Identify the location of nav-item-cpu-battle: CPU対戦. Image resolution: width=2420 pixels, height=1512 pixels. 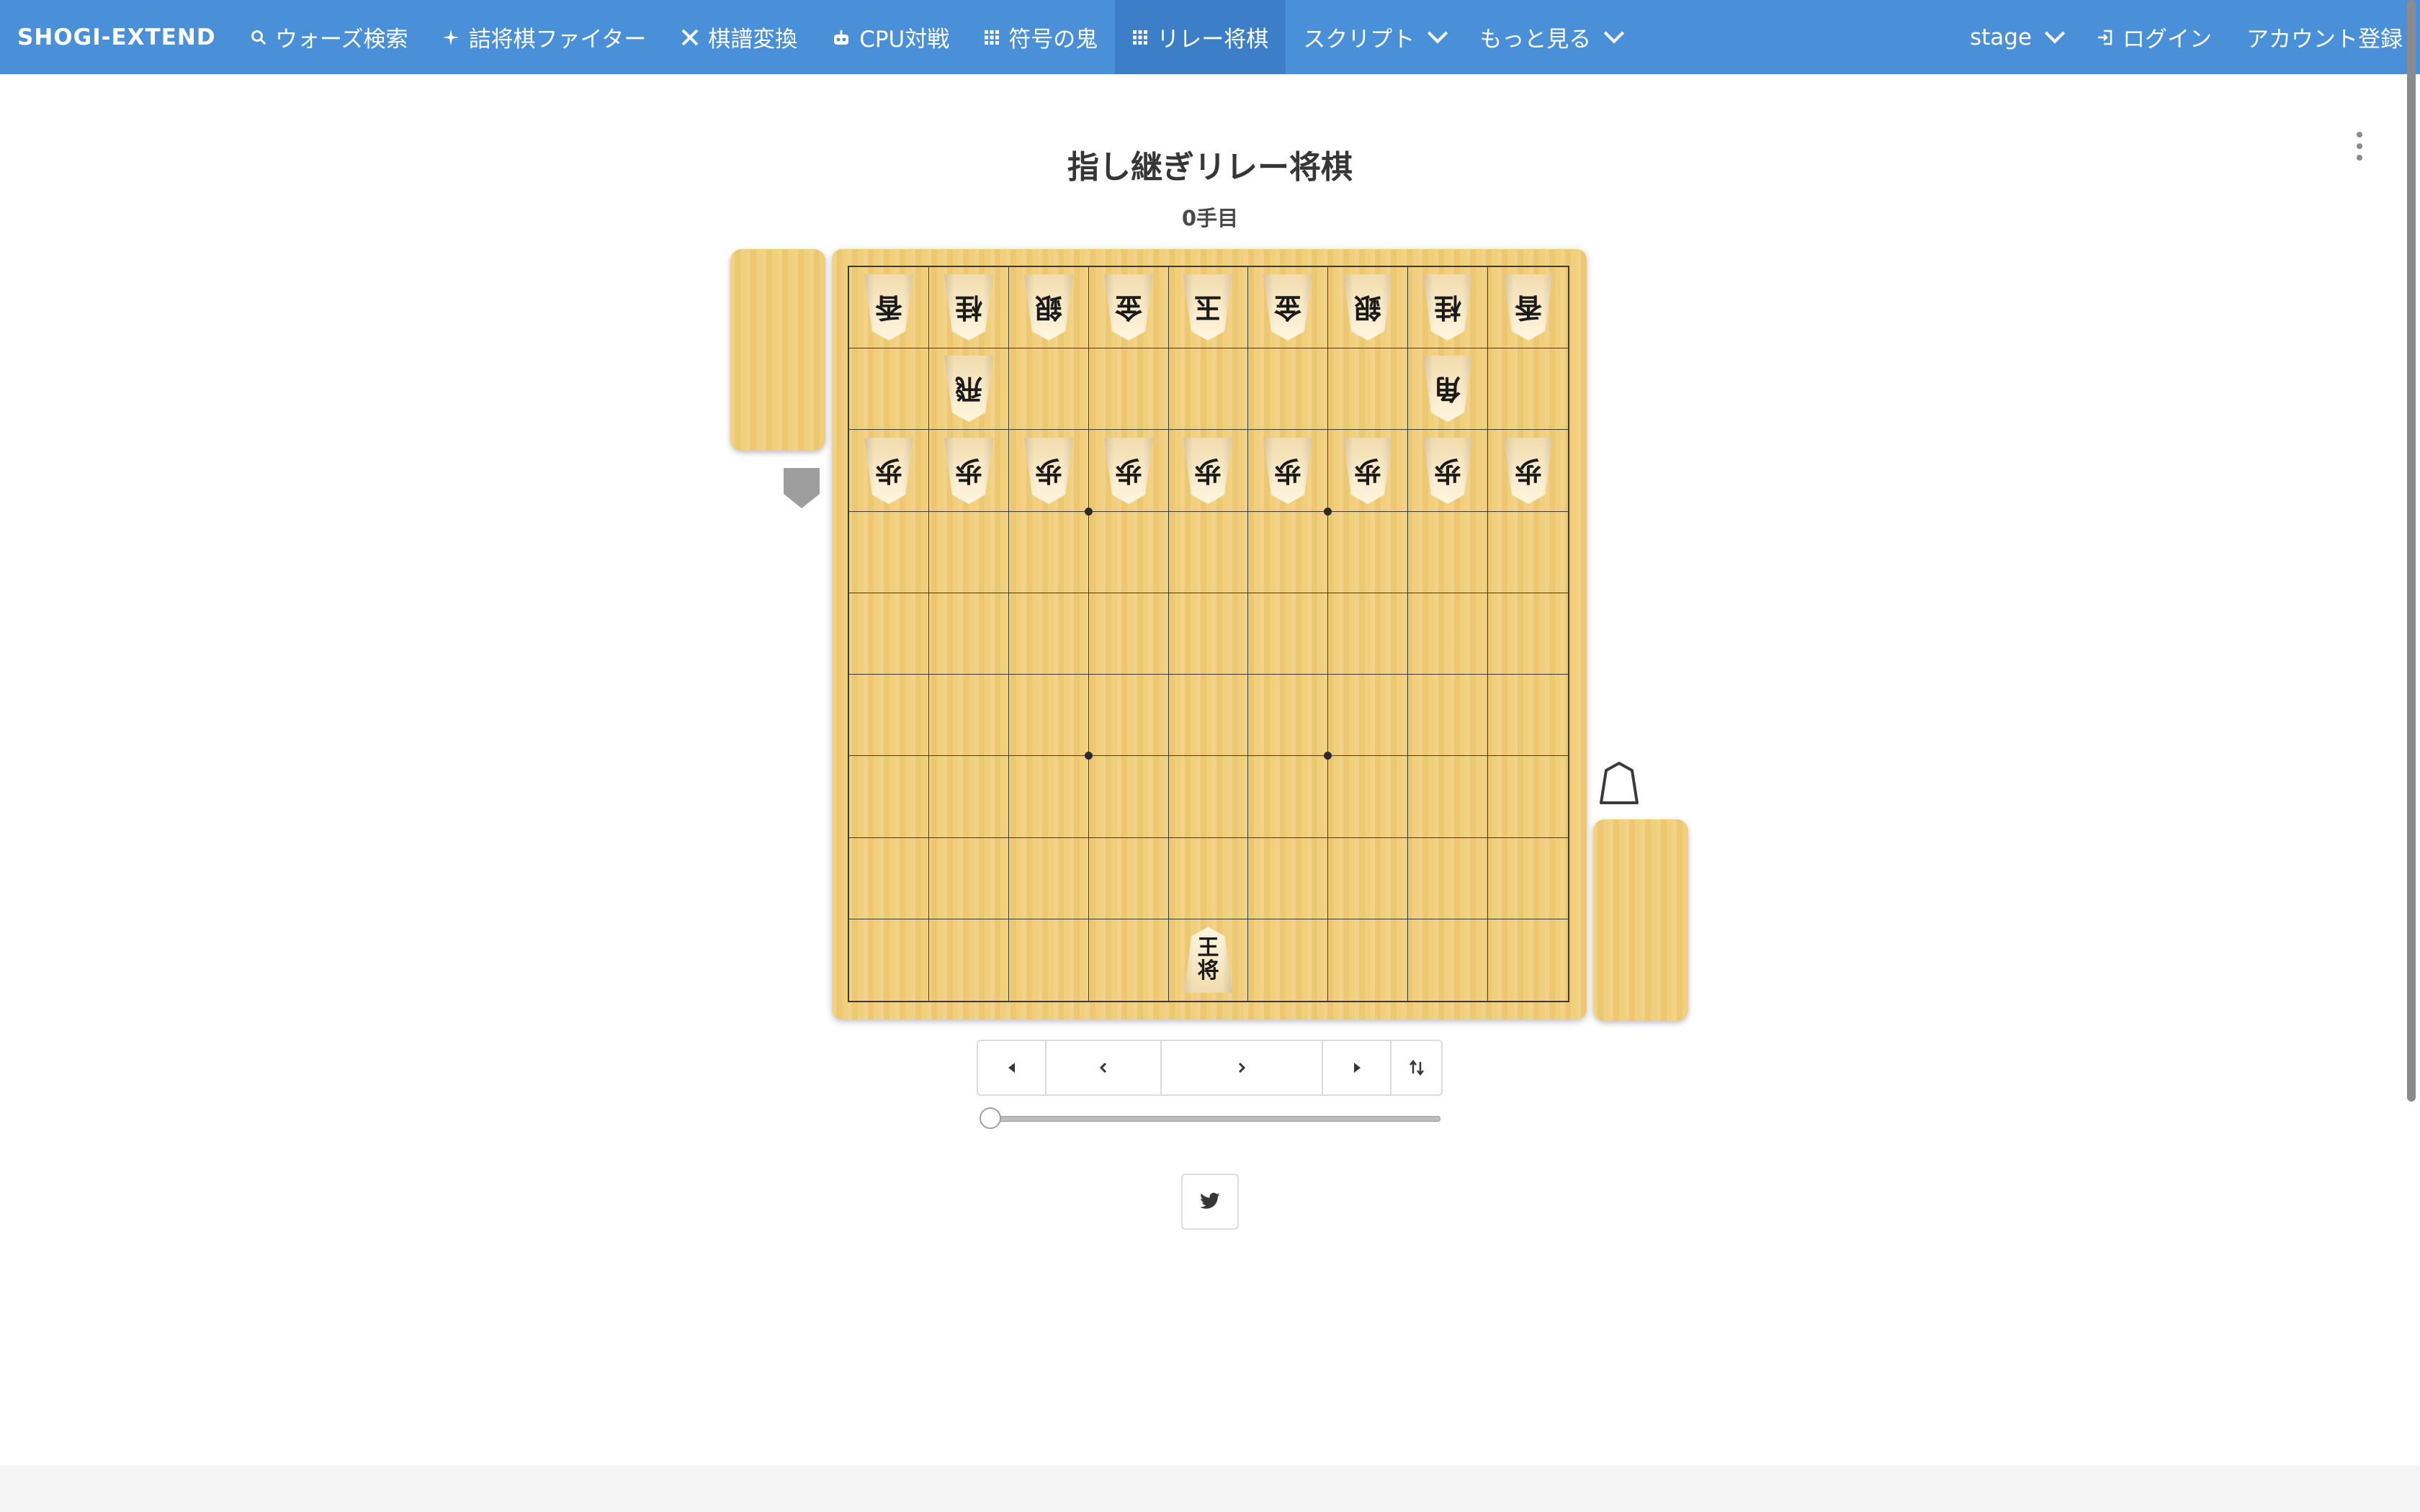
(891, 37).